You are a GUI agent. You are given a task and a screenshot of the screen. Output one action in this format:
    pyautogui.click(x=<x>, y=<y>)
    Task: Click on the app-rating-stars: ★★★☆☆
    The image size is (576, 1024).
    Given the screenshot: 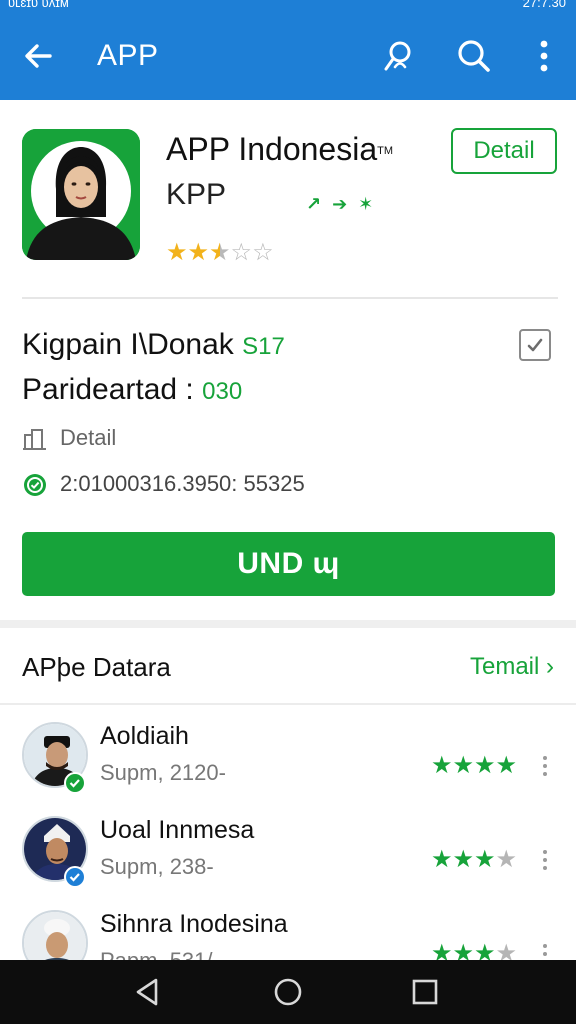 What is the action you would take?
    pyautogui.click(x=220, y=253)
    